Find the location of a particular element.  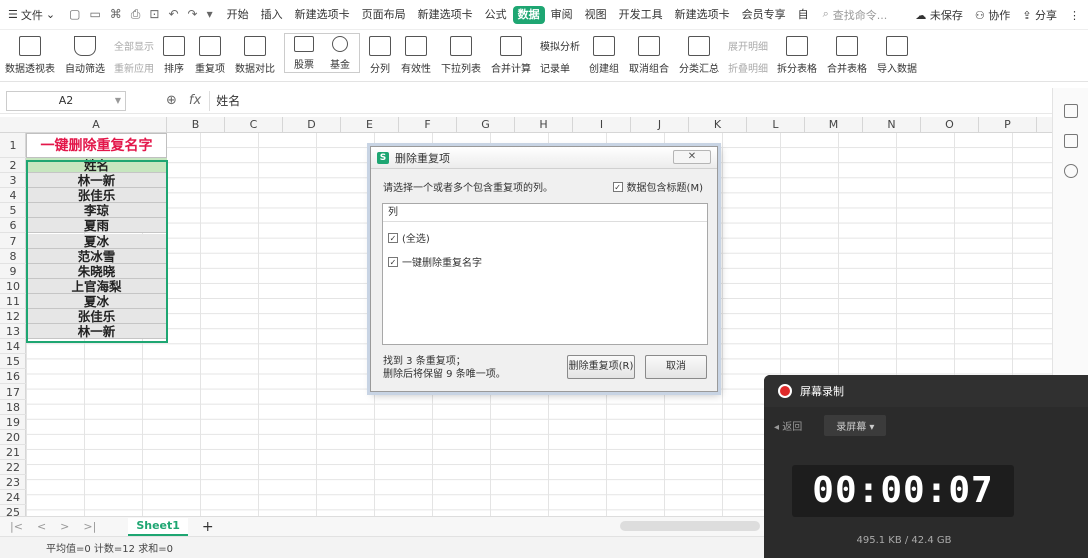

dropdown-list-button: 下拉列表 is located at coordinates (461, 56).